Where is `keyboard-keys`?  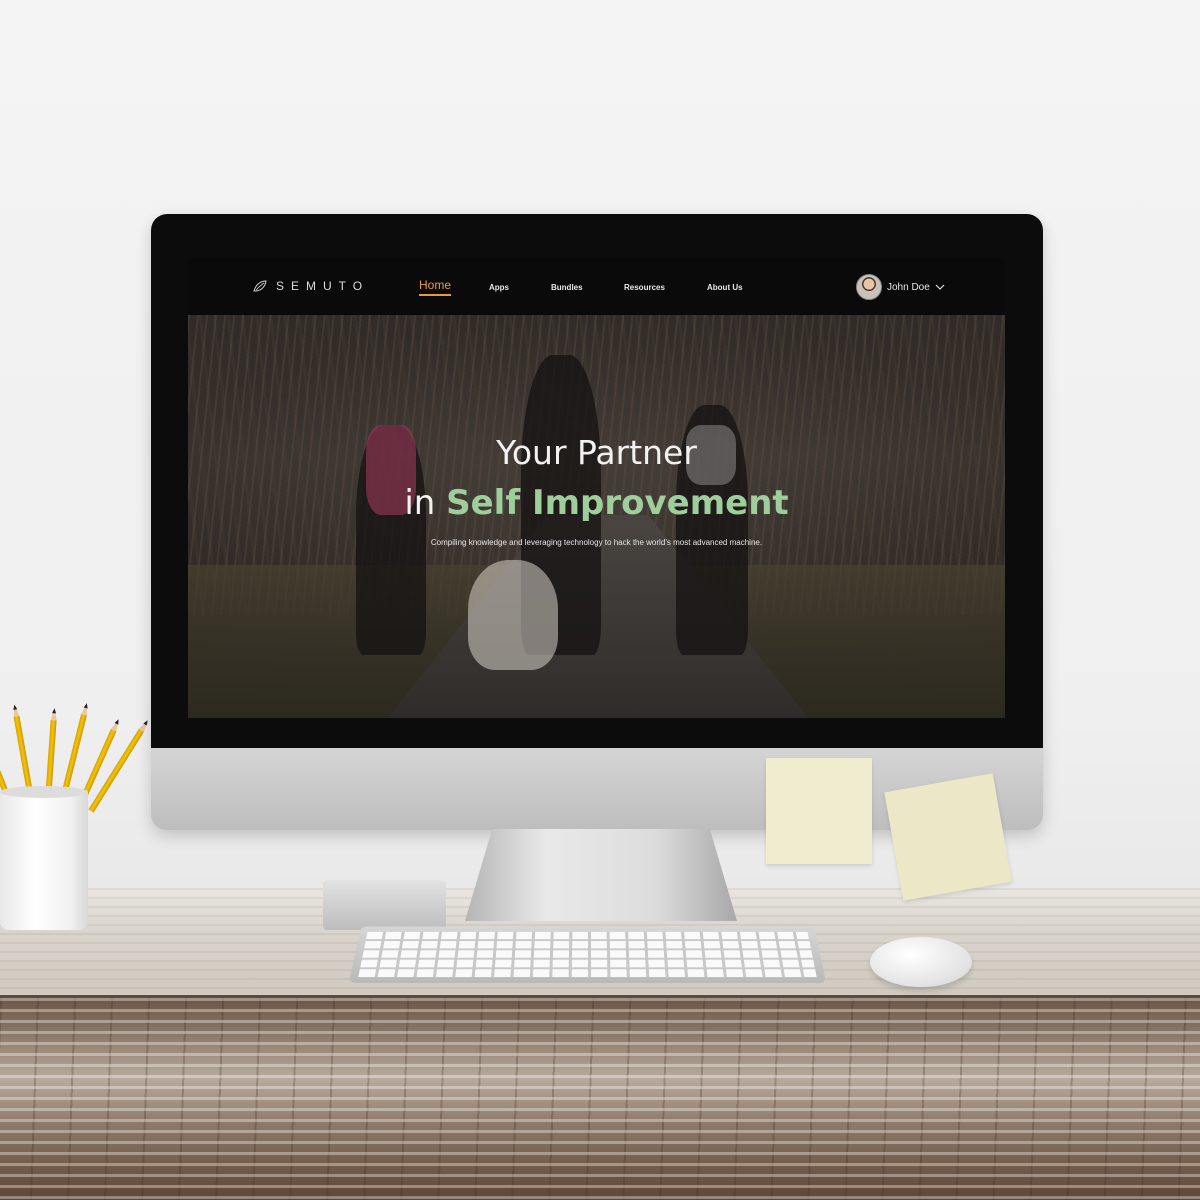 keyboard-keys is located at coordinates (587, 954).